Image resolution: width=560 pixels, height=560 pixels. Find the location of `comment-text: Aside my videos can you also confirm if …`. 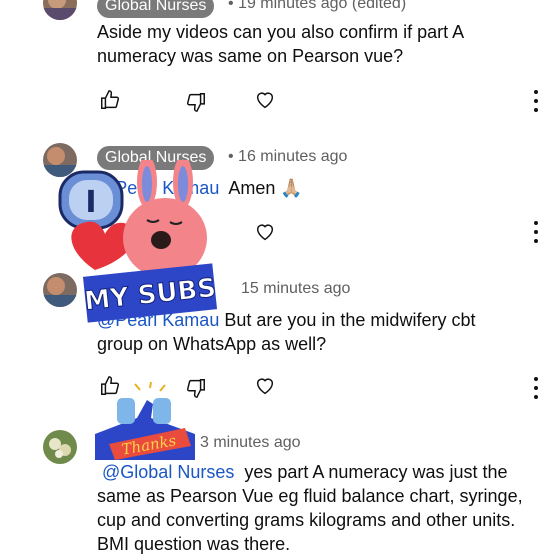

comment-text: Aside my videos can you also confirm if … is located at coordinates (280, 44).